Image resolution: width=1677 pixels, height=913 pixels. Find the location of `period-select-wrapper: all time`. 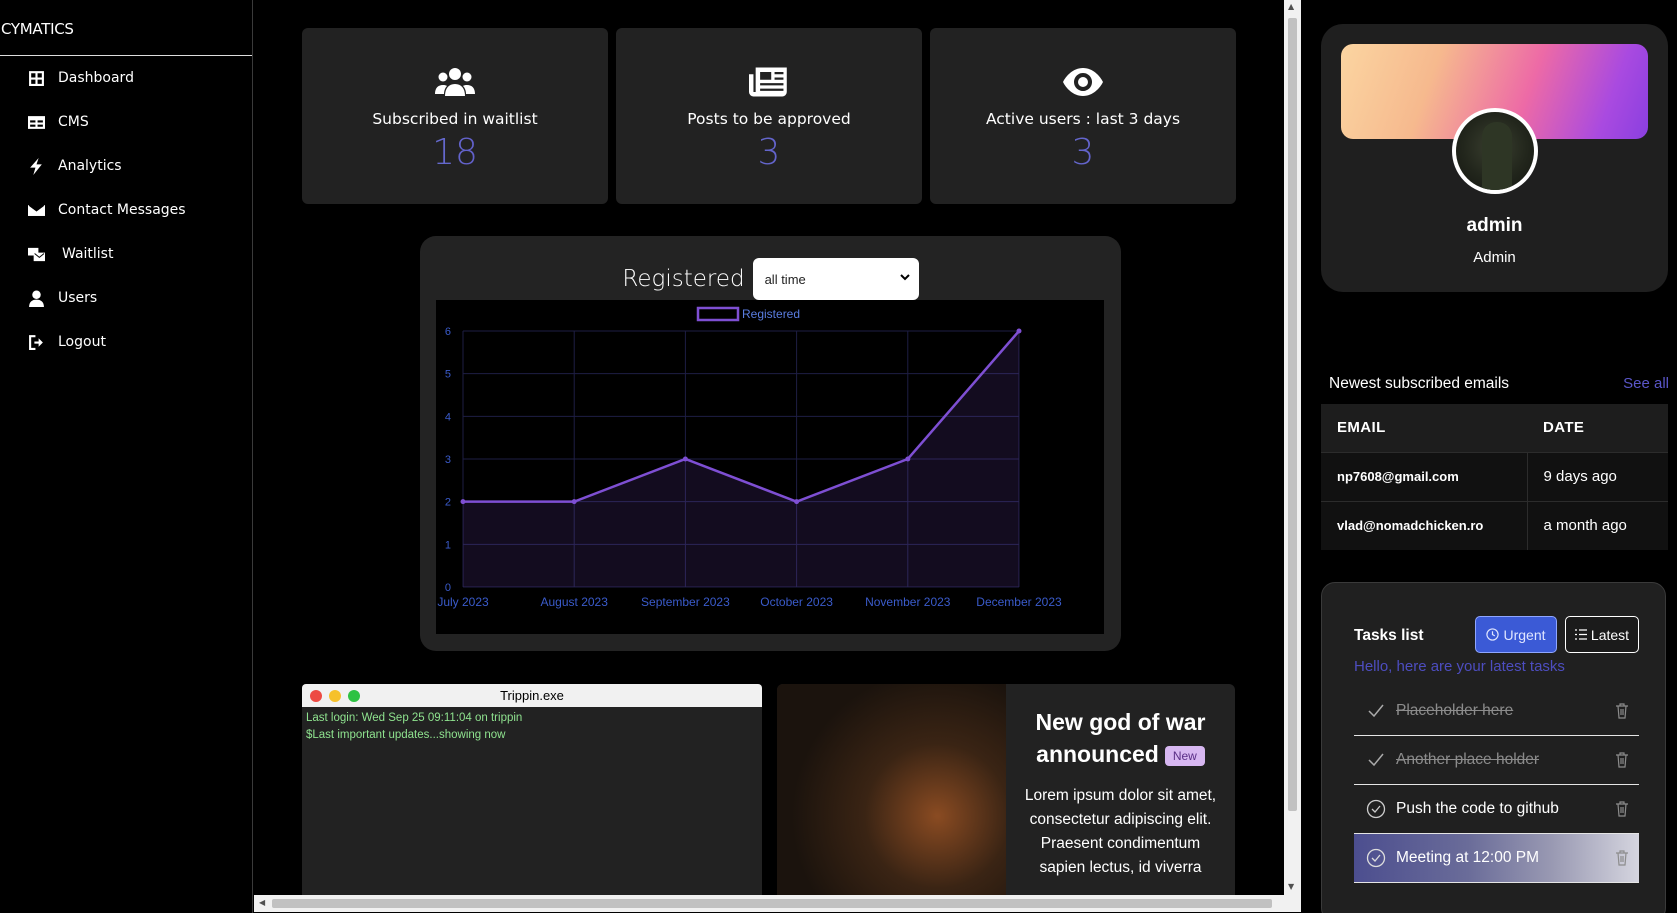

period-select-wrapper: all time is located at coordinates (835, 279).